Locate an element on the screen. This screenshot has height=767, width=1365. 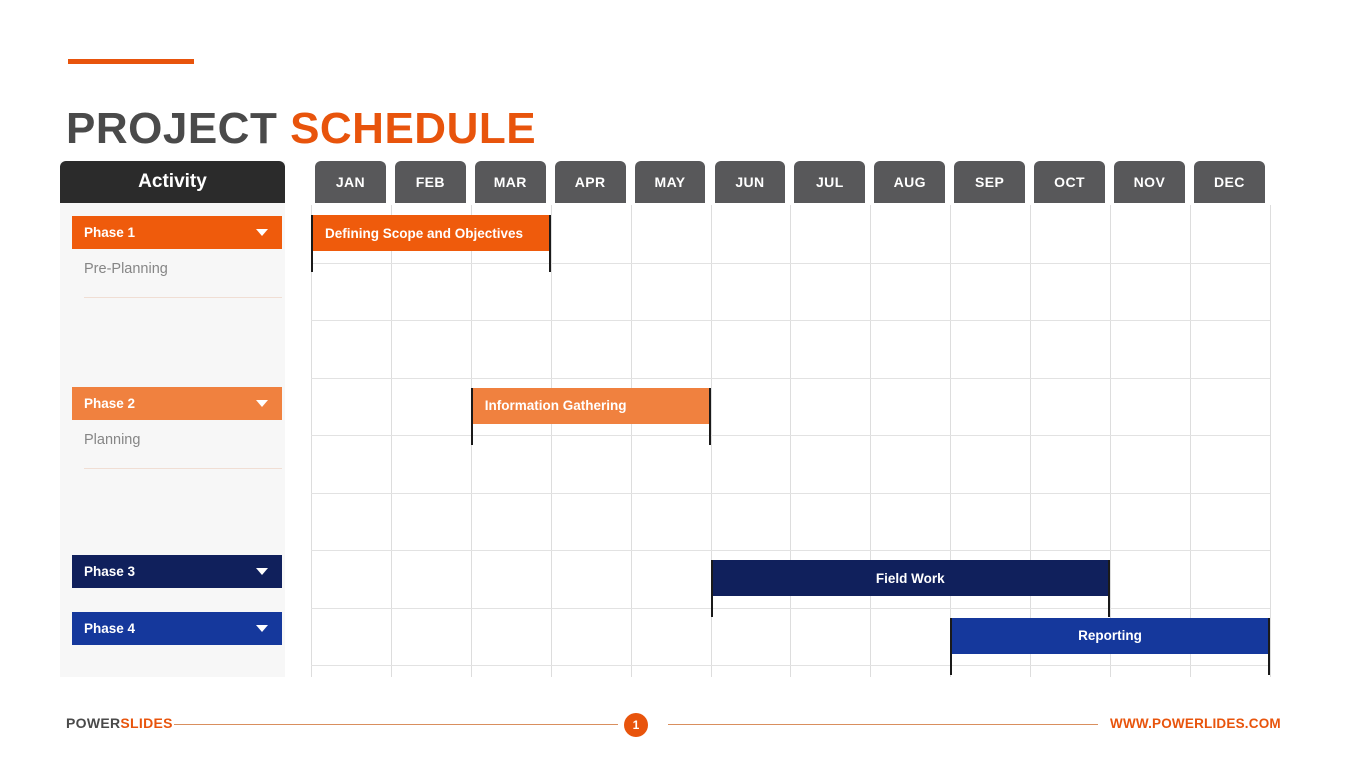
phase-chip-1: Phase 1 is located at coordinates (177, 232).